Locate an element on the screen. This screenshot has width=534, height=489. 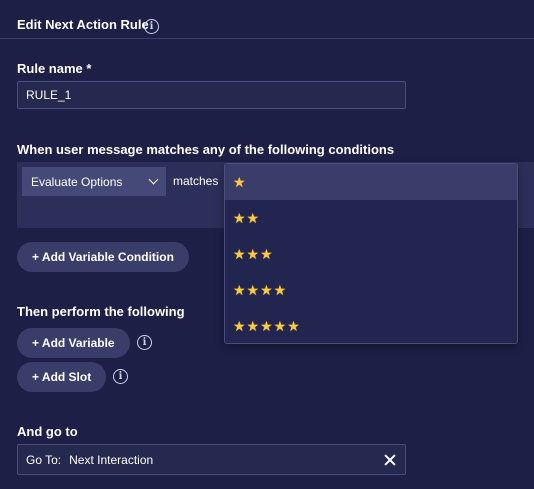
operator-label: matches is located at coordinates (196, 181).